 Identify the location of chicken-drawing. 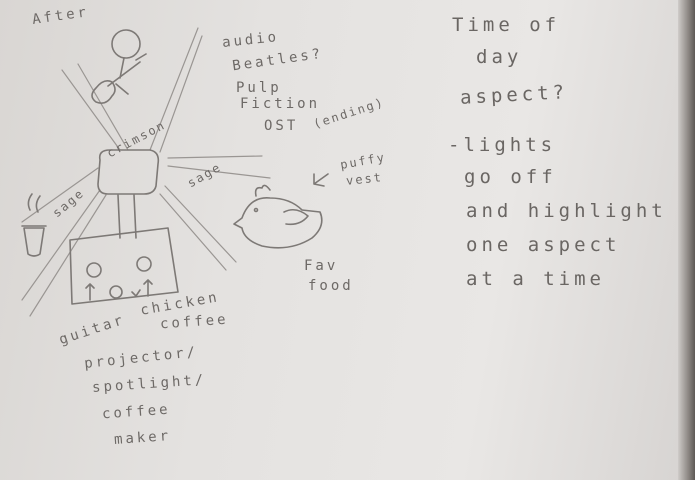
(281, 211).